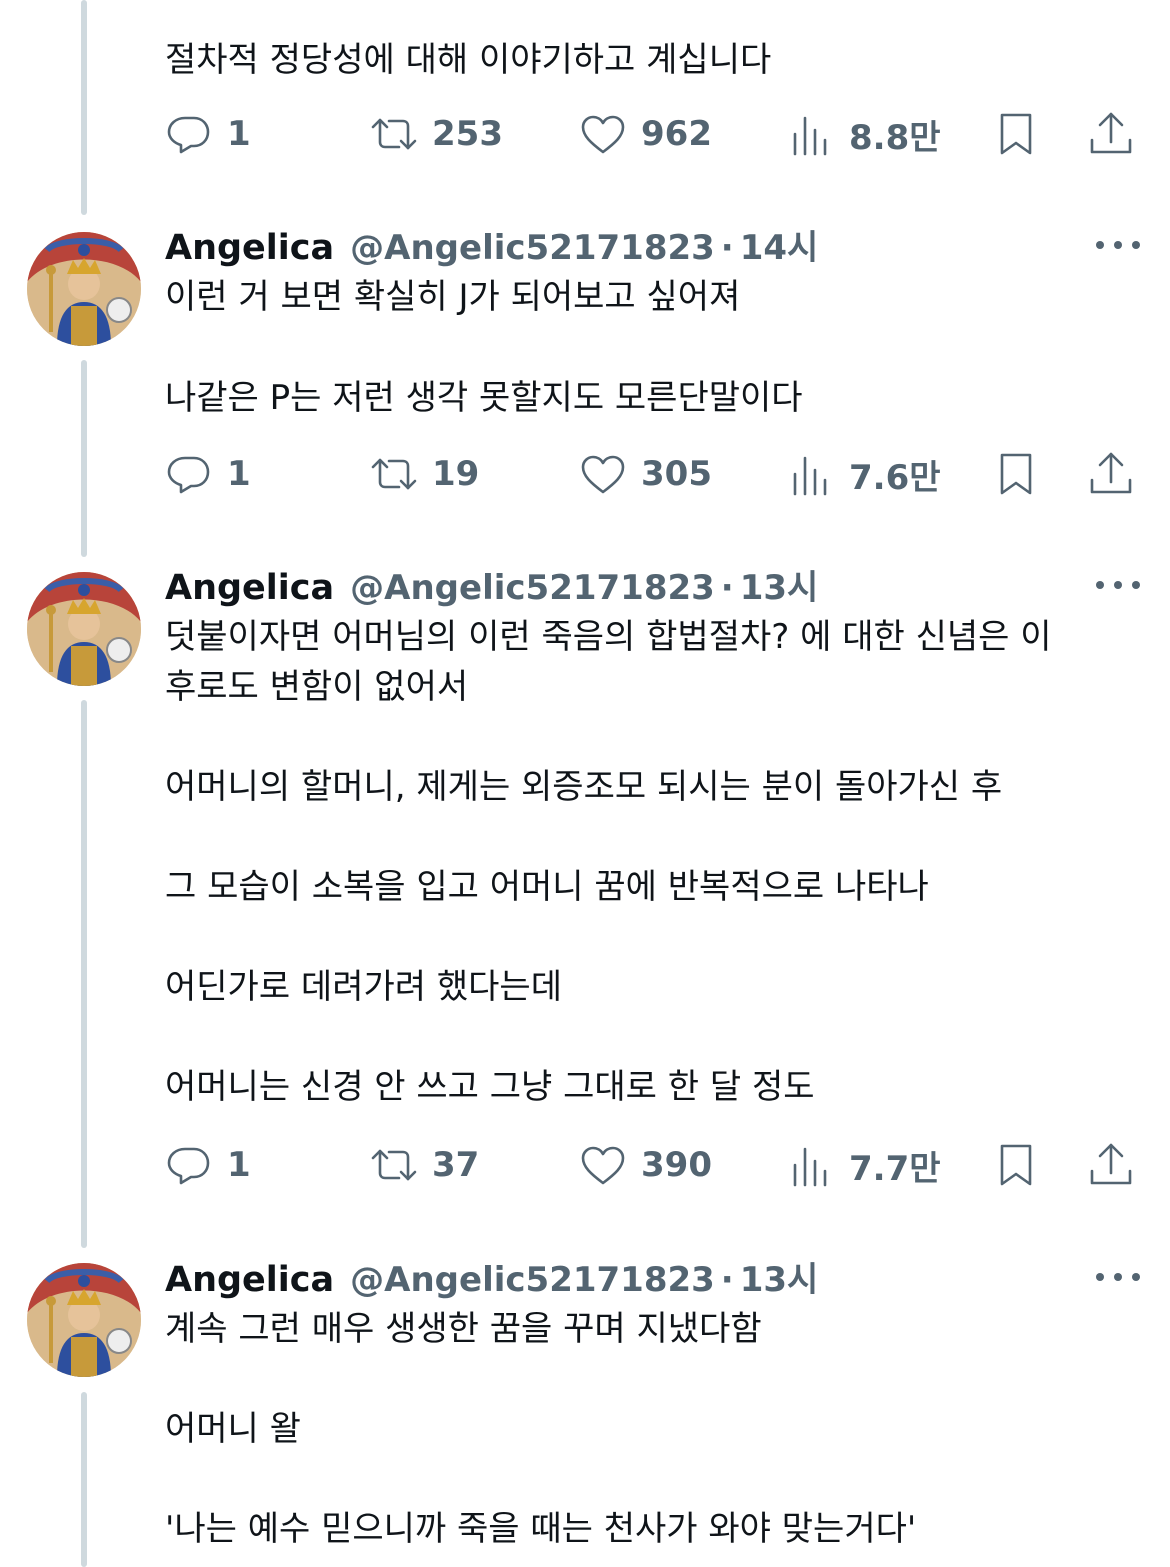 This screenshot has width=1170, height=1567. What do you see at coordinates (233, 1429) in the screenshot?
I see `tweet-paragraph: 어머니 왈` at bounding box center [233, 1429].